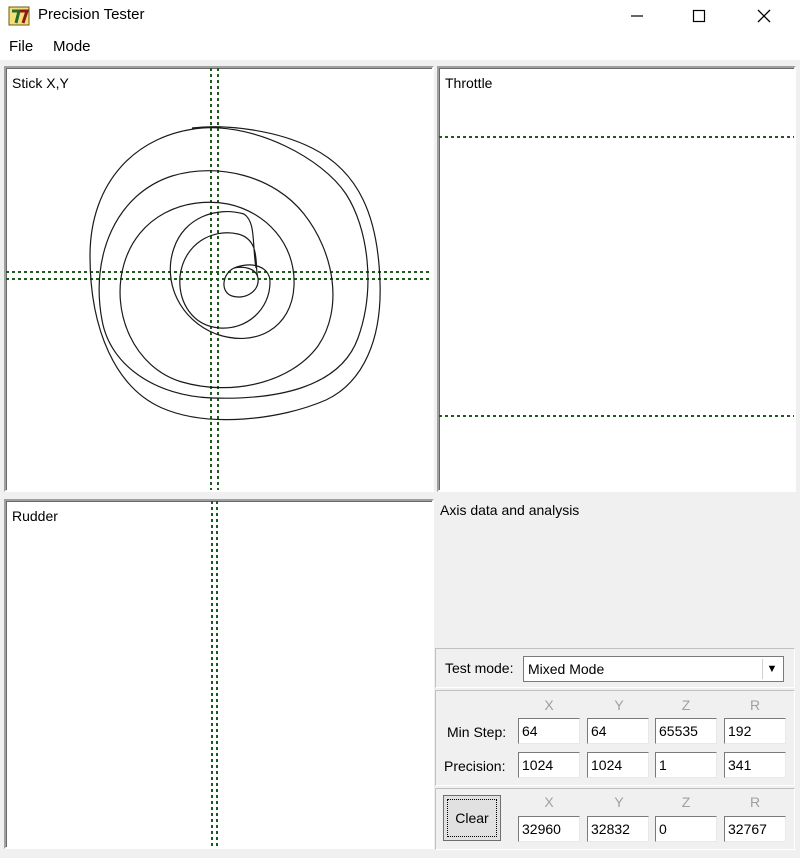  Describe the element at coordinates (653, 669) in the screenshot. I see `test-mode-select: Mixed Mode ▼` at that location.